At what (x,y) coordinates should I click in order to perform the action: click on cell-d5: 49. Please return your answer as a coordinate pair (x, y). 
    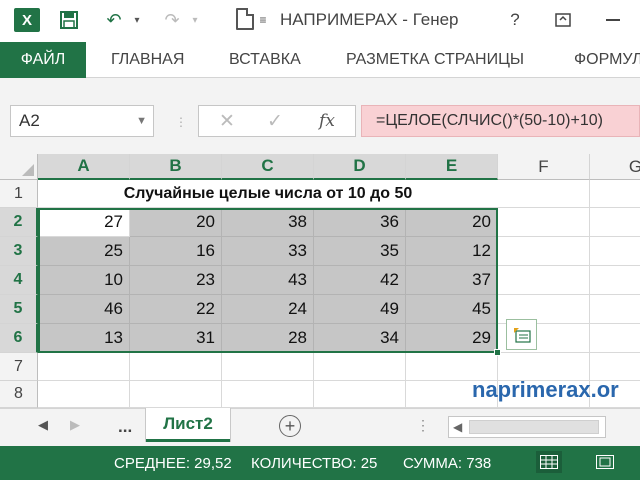
    Looking at the image, I should click on (360, 309).